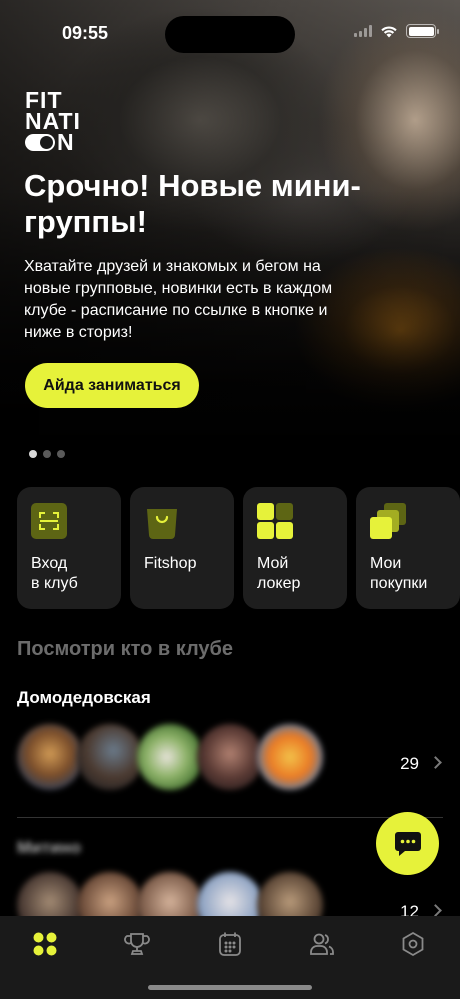  What do you see at coordinates (69, 548) in the screenshot?
I see `club-entry-tile: Вход в клуб` at bounding box center [69, 548].